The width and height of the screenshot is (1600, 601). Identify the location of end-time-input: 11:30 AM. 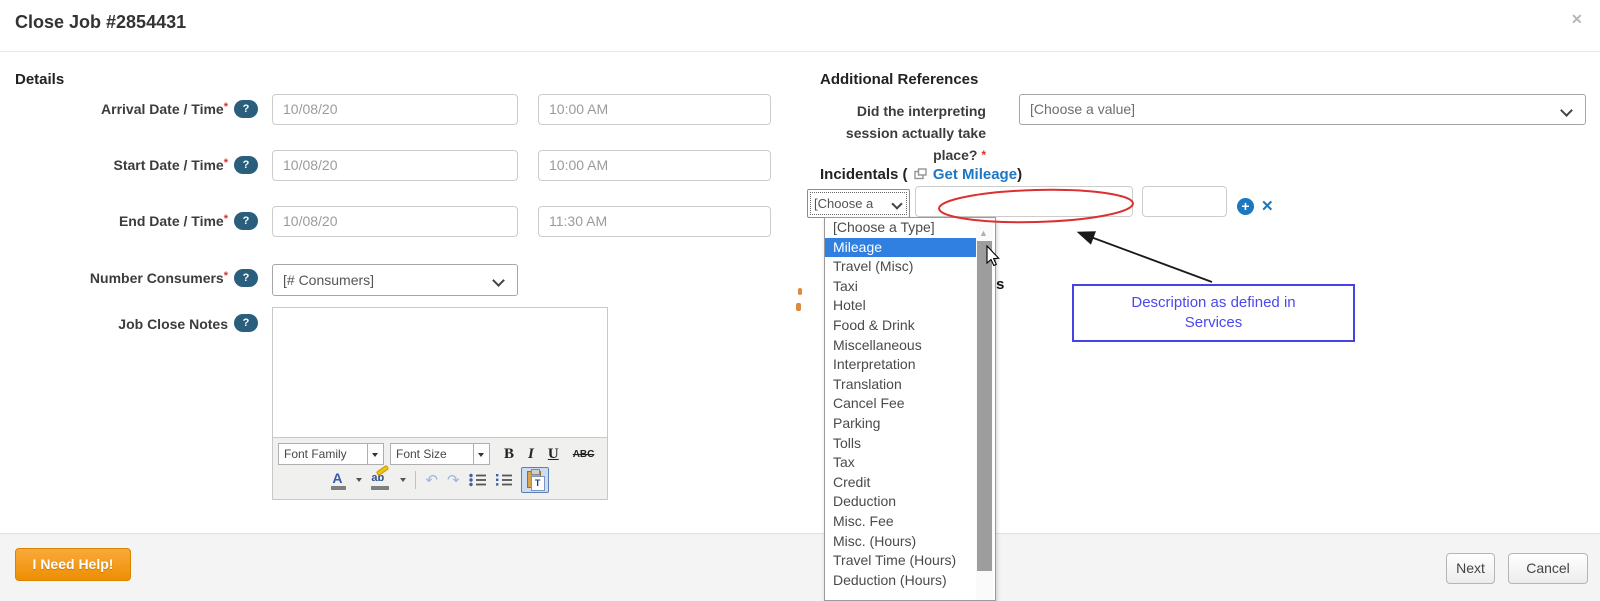
(654, 221).